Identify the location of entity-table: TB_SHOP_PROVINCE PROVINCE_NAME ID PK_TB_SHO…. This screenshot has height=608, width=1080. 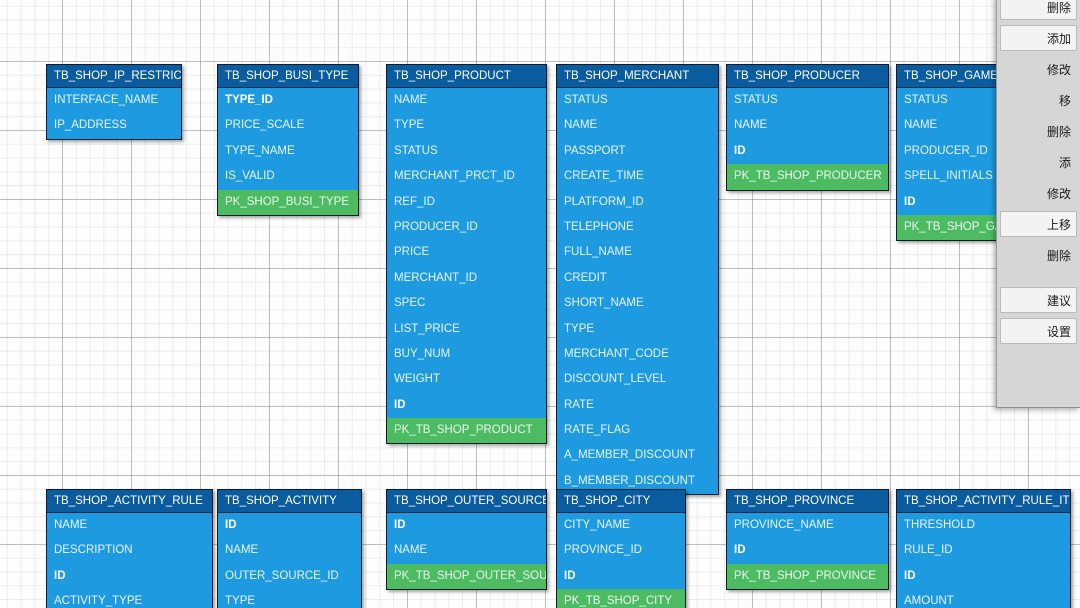
(807, 540).